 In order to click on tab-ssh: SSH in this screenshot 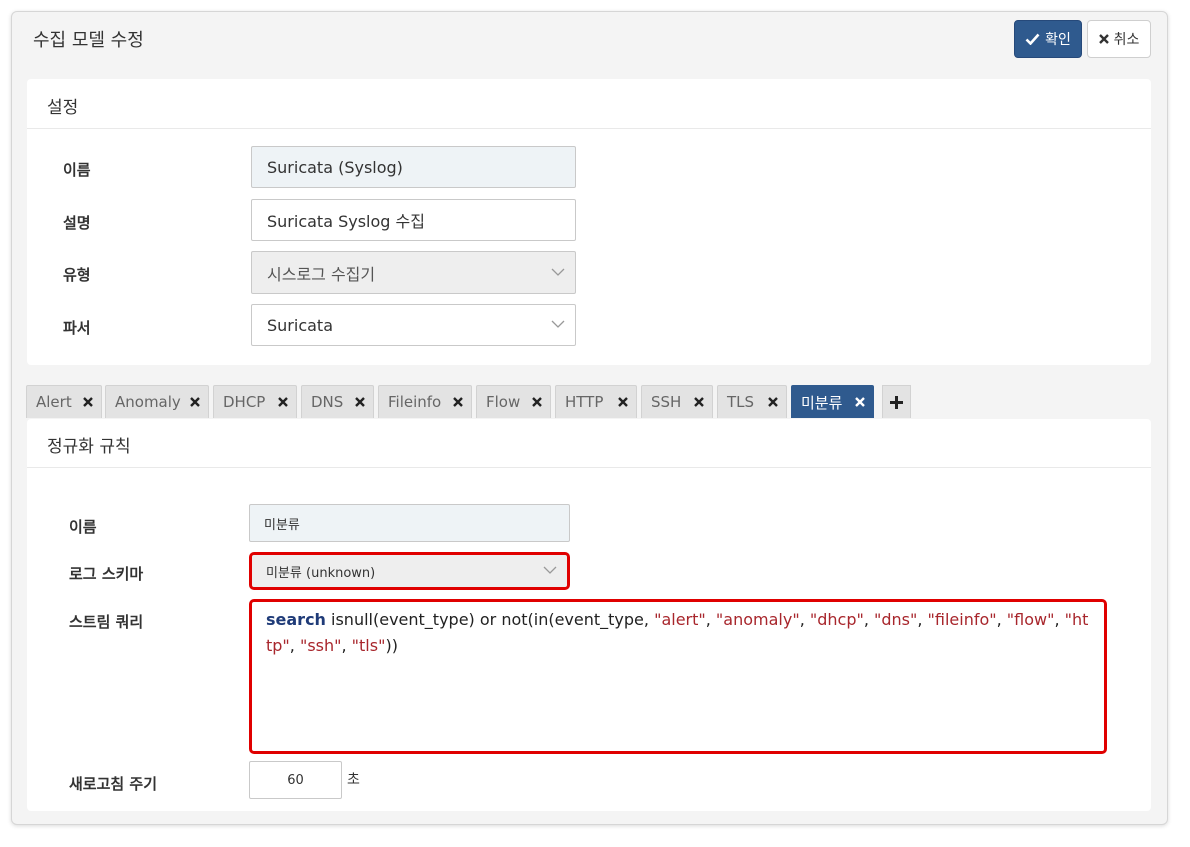, I will do `click(677, 401)`.